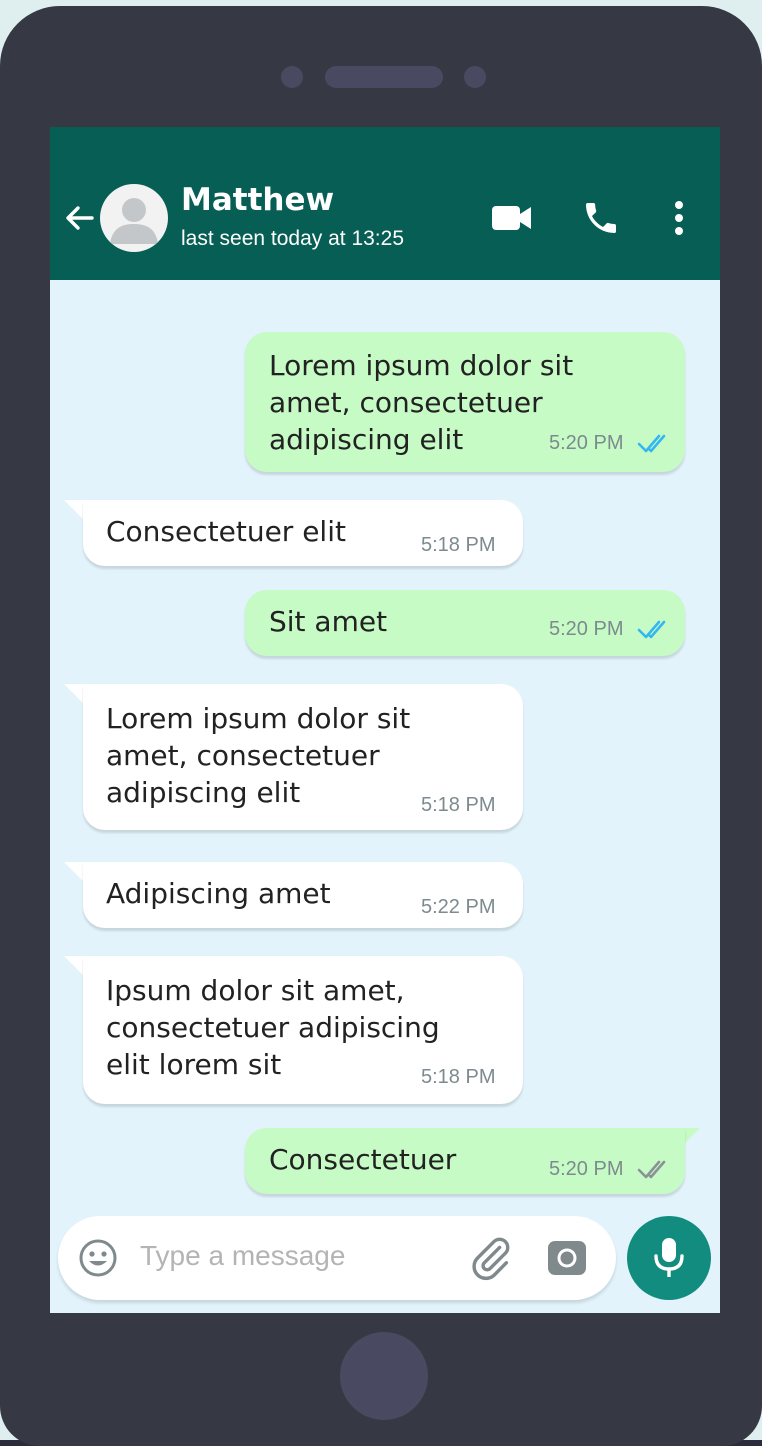  I want to click on contact-name: Matthew, so click(257, 200).